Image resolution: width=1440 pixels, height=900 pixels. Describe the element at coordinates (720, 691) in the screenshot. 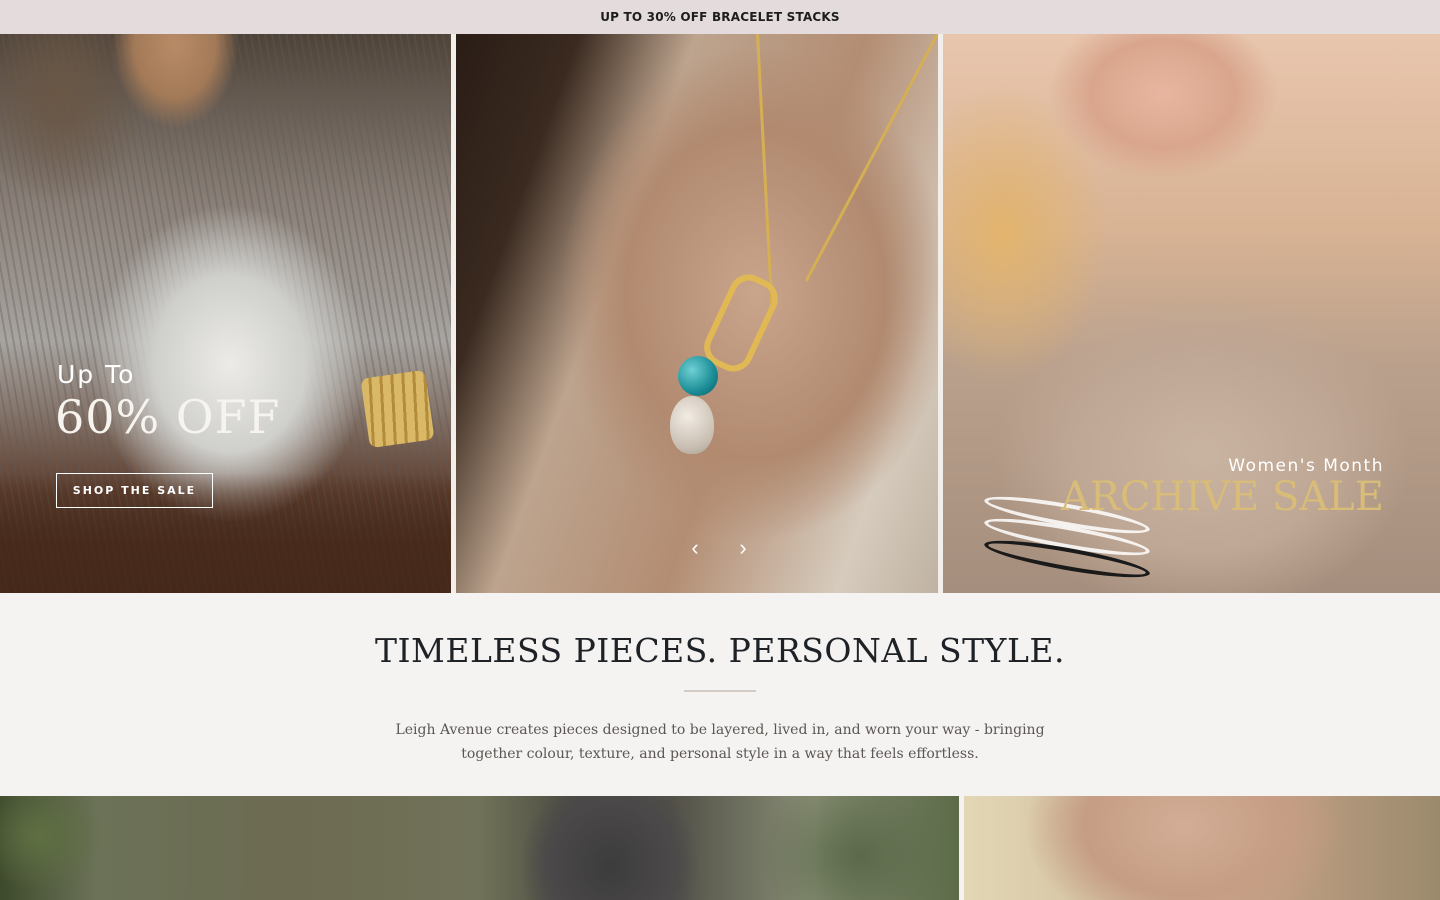

I see `divider` at that location.